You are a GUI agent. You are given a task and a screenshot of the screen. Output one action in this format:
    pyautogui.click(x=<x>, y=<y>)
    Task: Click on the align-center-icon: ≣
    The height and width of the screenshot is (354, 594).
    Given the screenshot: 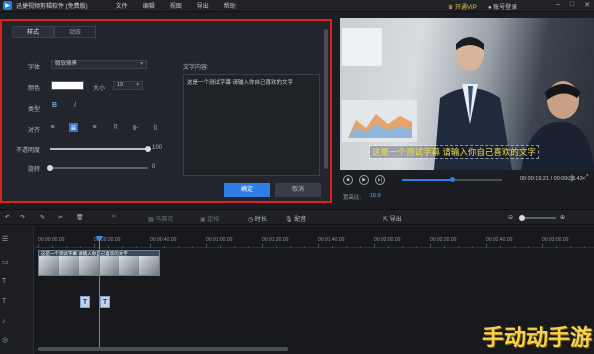 What is the action you would take?
    pyautogui.click(x=73, y=127)
    